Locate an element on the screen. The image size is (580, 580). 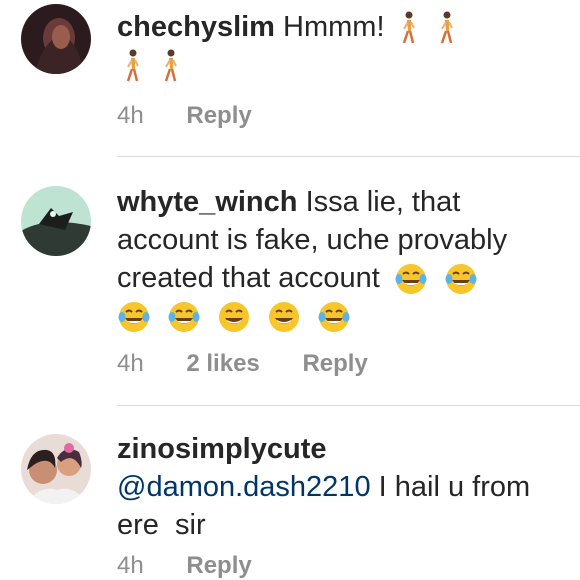
comment-text: chechyslim Hmmm! is located at coordinates (342, 46).